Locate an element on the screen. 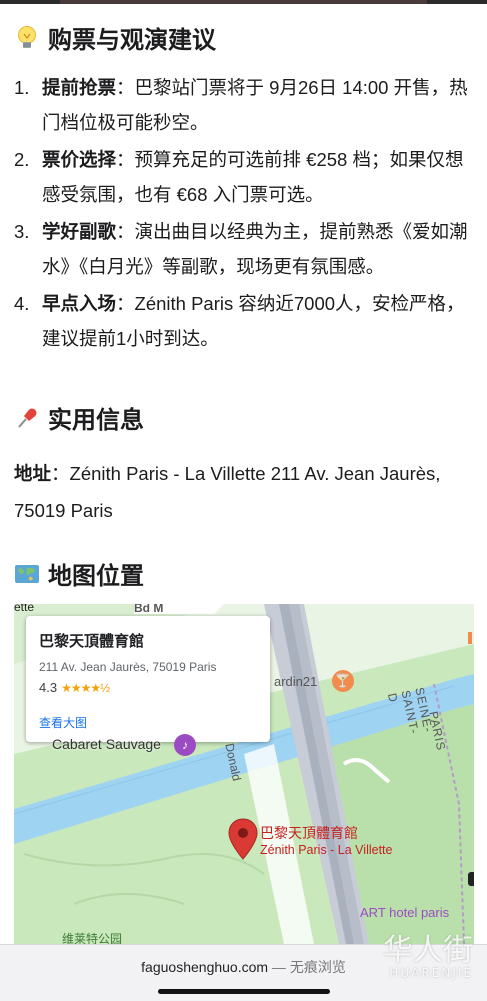 This screenshot has height=1001, width=487. venue-poi-icon: ♪ is located at coordinates (185, 745).